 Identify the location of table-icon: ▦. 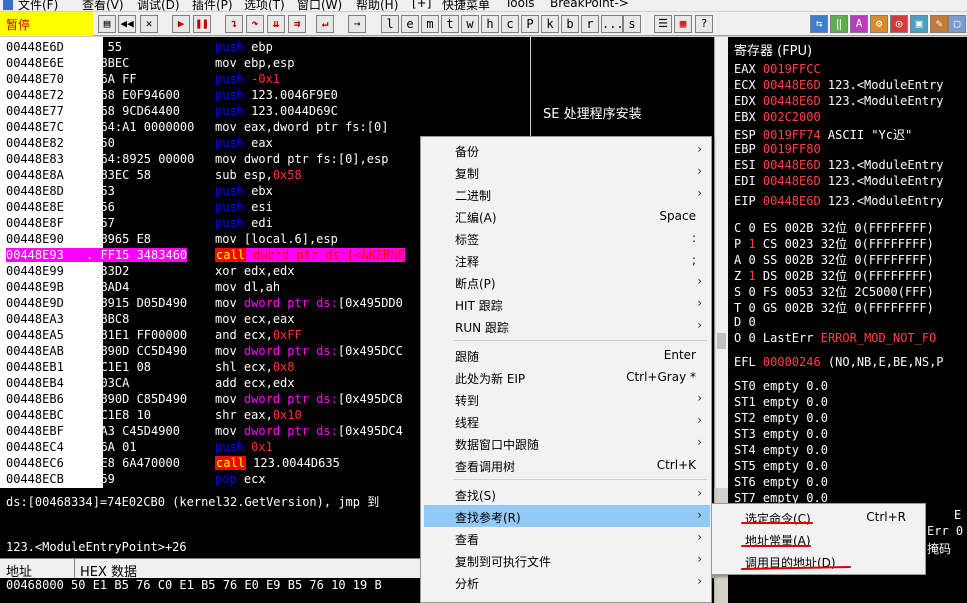
(683, 24).